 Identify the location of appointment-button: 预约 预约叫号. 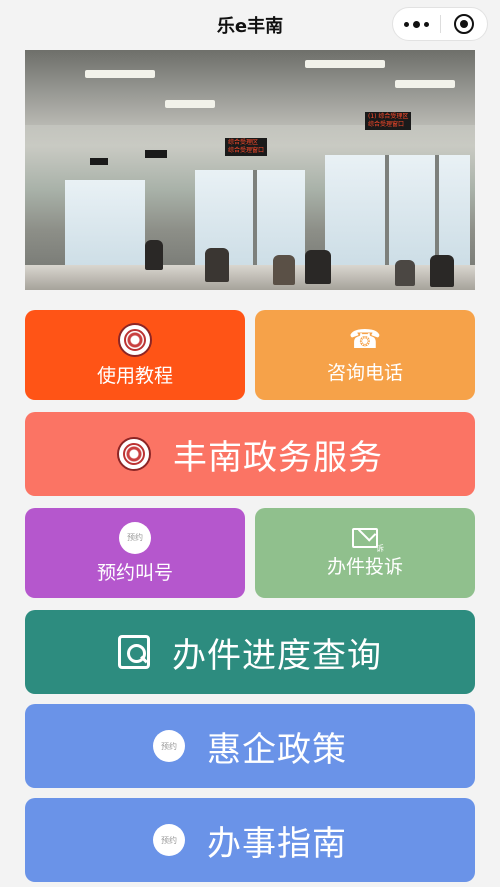
(135, 553).